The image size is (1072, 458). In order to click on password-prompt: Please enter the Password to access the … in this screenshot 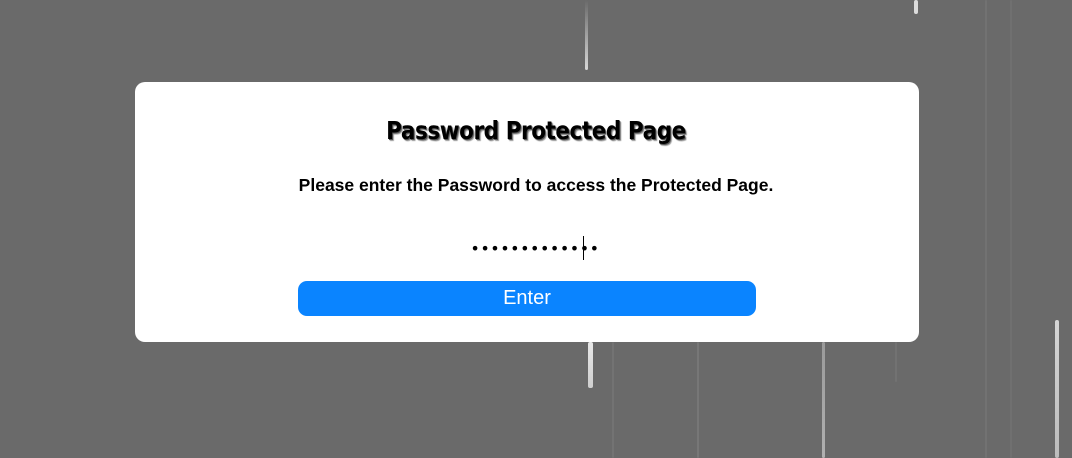, I will do `click(536, 185)`.